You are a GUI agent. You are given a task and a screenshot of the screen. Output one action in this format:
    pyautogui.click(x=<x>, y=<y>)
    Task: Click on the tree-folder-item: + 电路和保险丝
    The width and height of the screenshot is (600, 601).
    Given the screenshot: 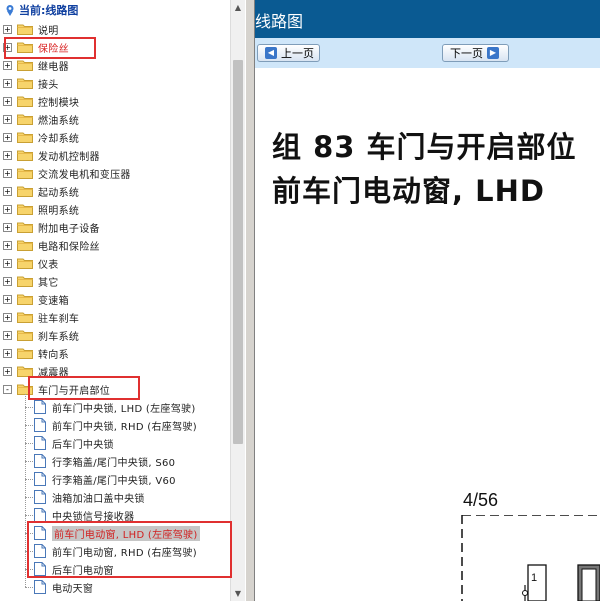 What is the action you would take?
    pyautogui.click(x=50, y=245)
    